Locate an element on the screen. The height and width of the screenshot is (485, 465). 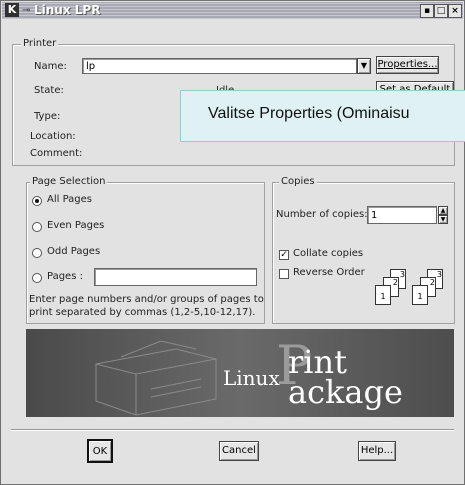
bottom-separator is located at coordinates (232, 430).